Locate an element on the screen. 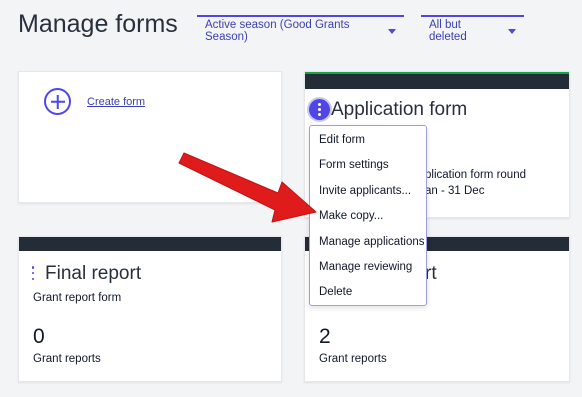 The width and height of the screenshot is (582, 397). season-filter-dropdown: Active season (Good Grants Season) is located at coordinates (300, 30).